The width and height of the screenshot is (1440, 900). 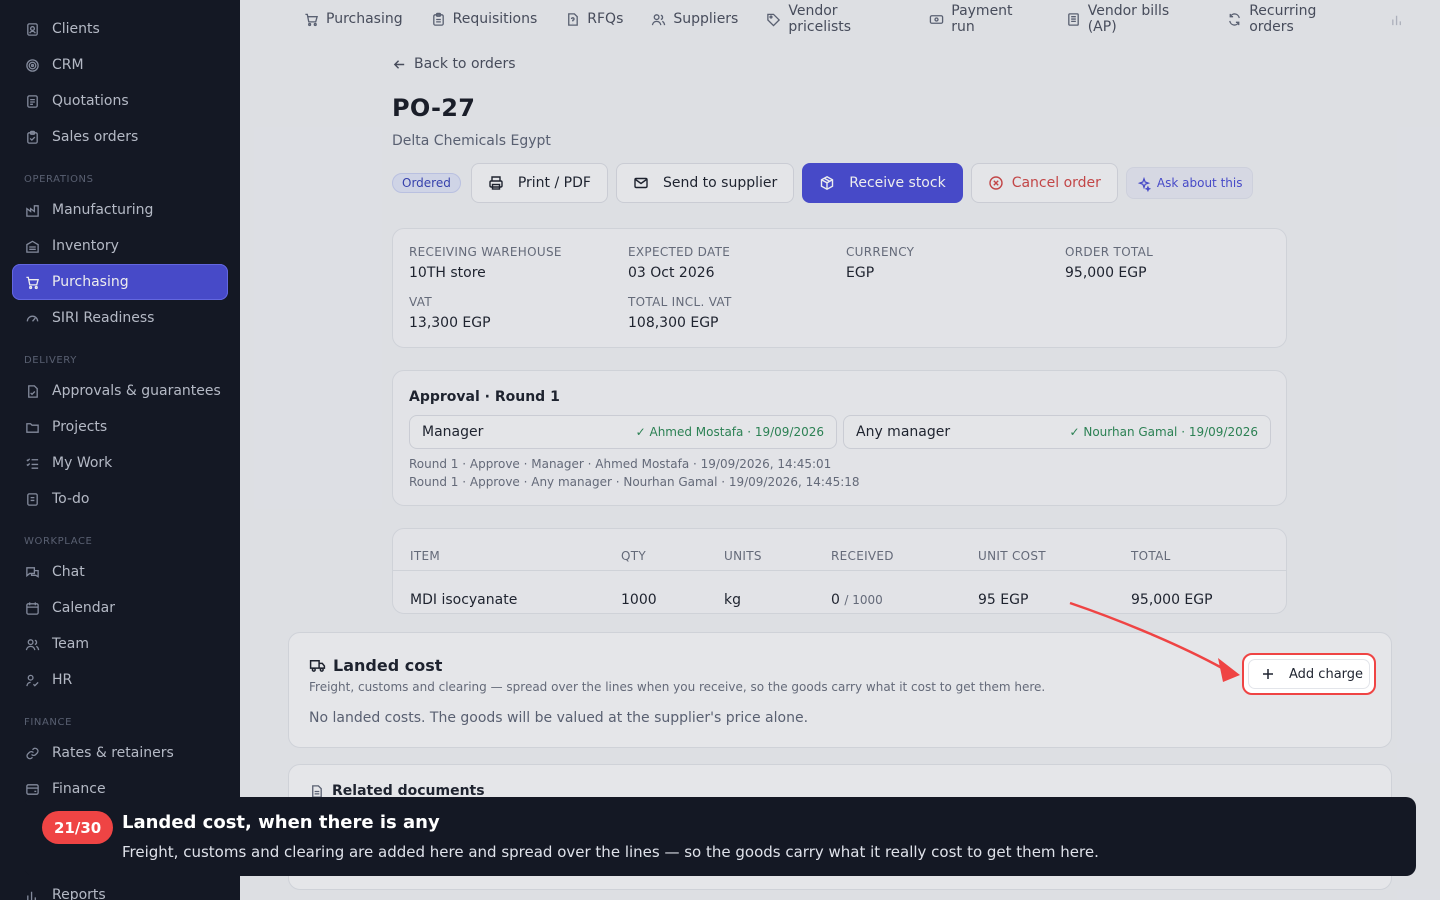 What do you see at coordinates (120, 644) in the screenshot?
I see `sidebar-item-team: Team` at bounding box center [120, 644].